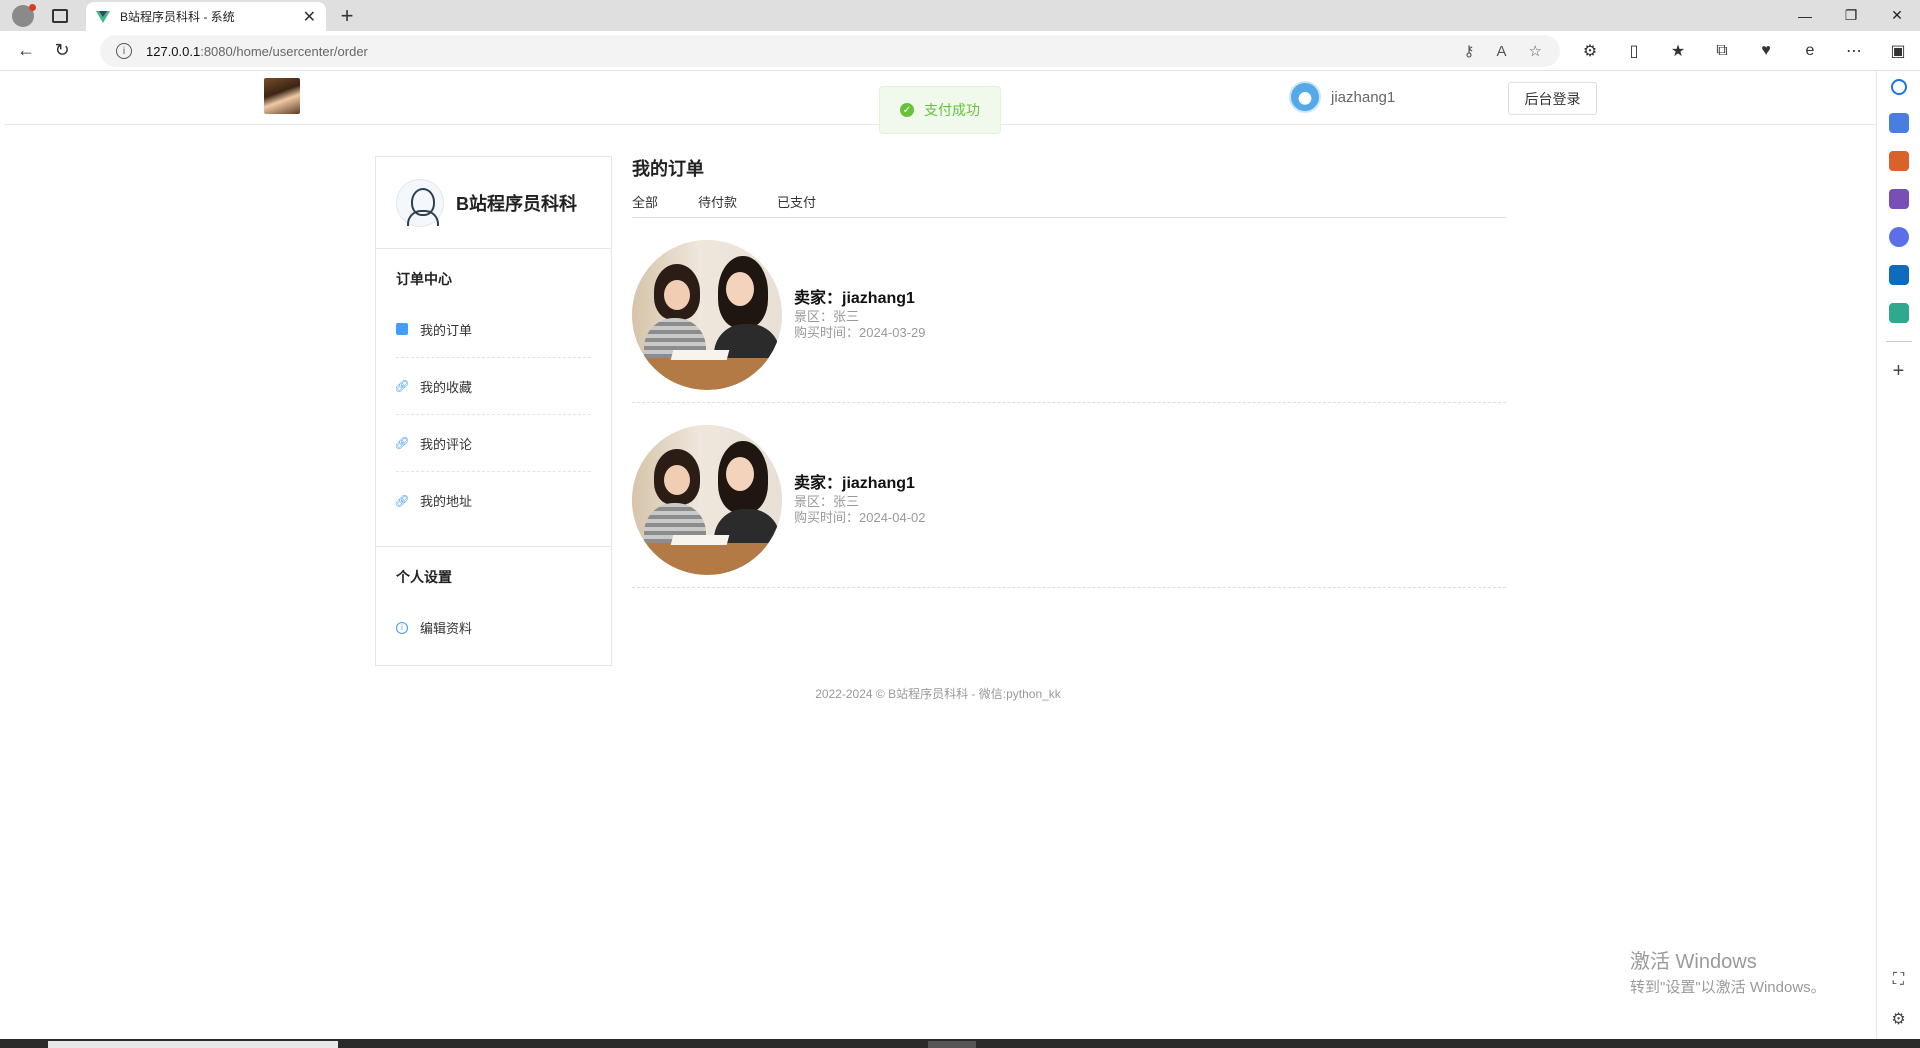 This screenshot has height=1048, width=1920. I want to click on order-info: 卖家：jiazhang1 景区：张三 购买时间：2024-04-02, so click(860, 500).